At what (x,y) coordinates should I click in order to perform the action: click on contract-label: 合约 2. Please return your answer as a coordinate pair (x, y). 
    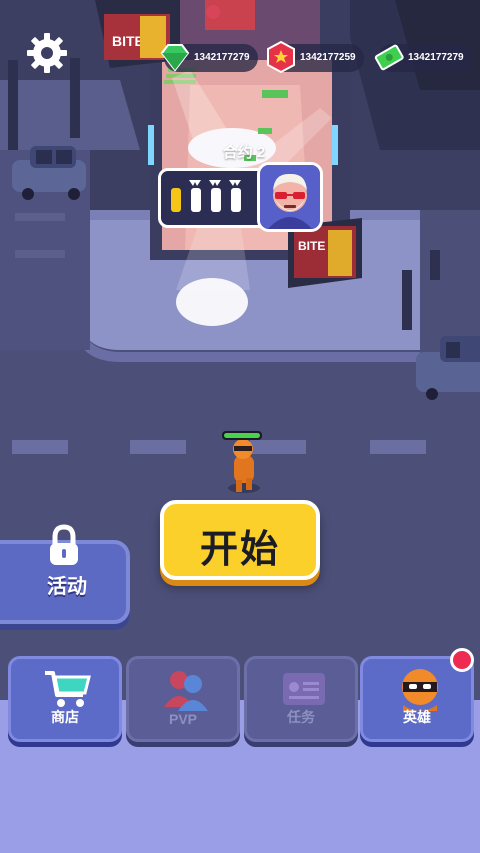
    Looking at the image, I should click on (244, 152).